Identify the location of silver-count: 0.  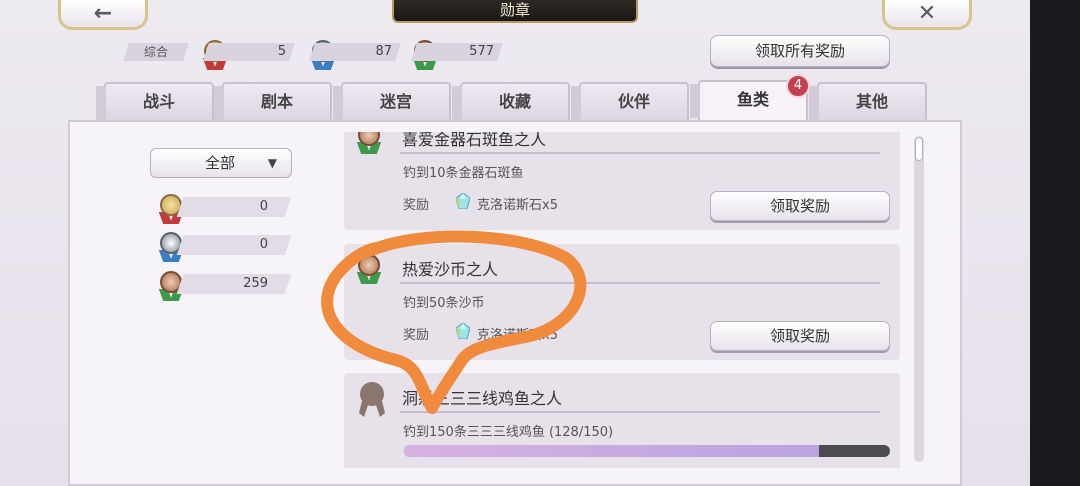
(234, 245).